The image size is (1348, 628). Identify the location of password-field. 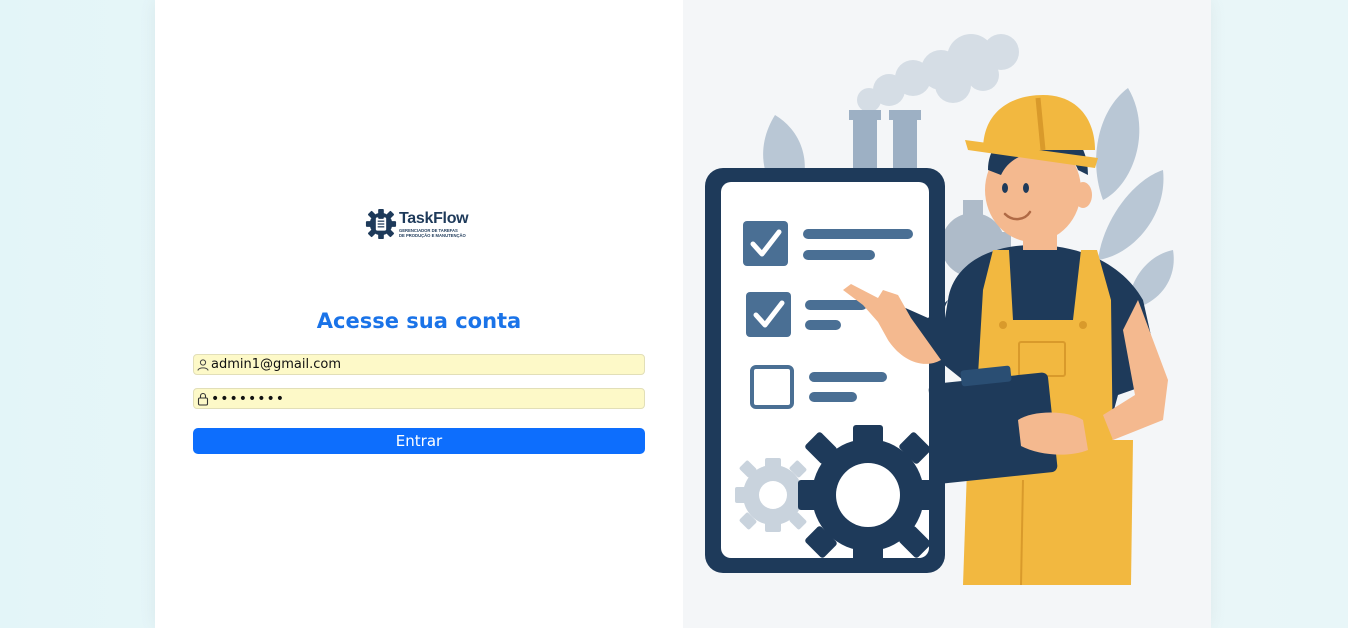
(419, 398).